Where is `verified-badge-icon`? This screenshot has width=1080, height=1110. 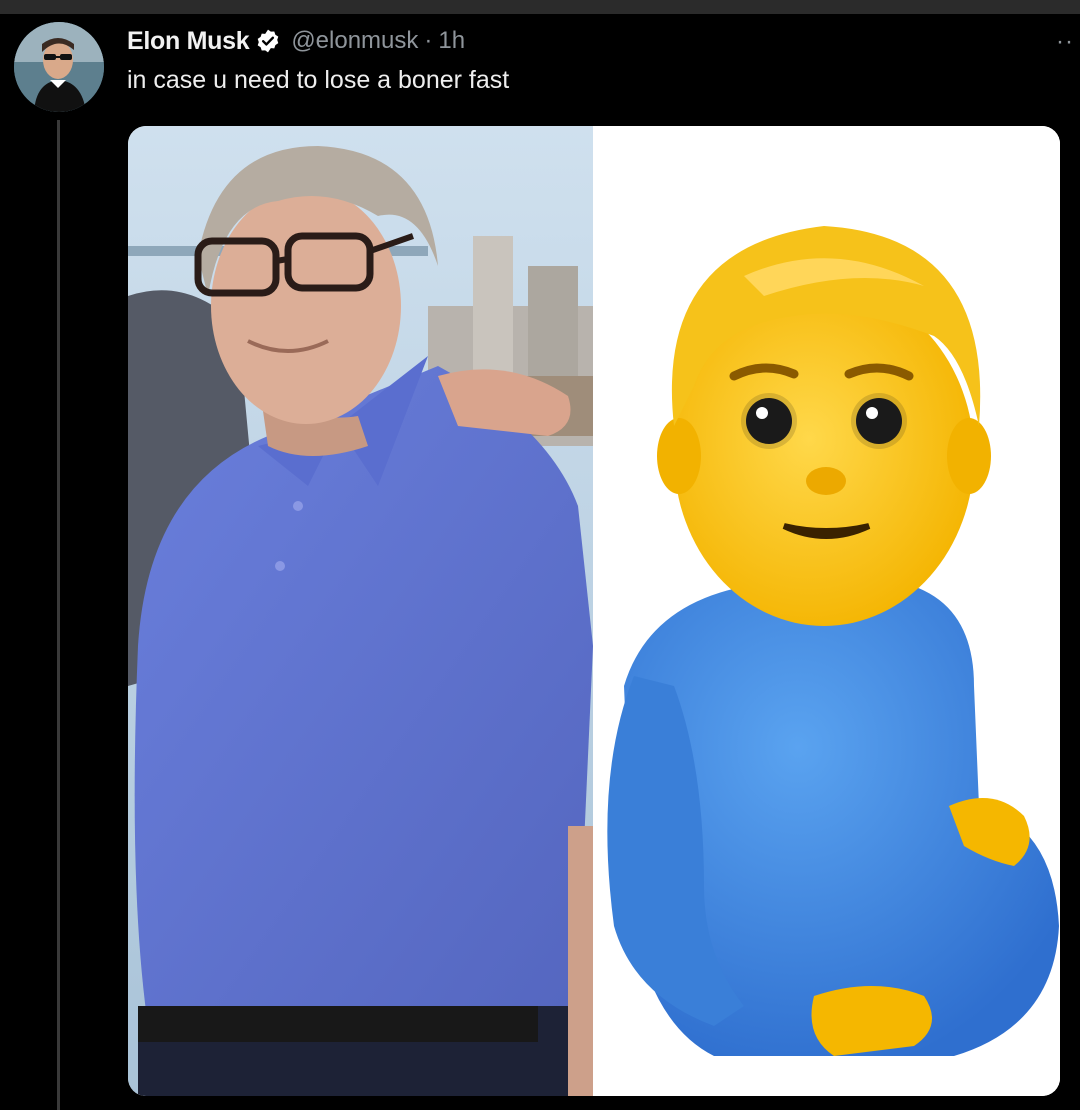
verified-badge-icon is located at coordinates (268, 41).